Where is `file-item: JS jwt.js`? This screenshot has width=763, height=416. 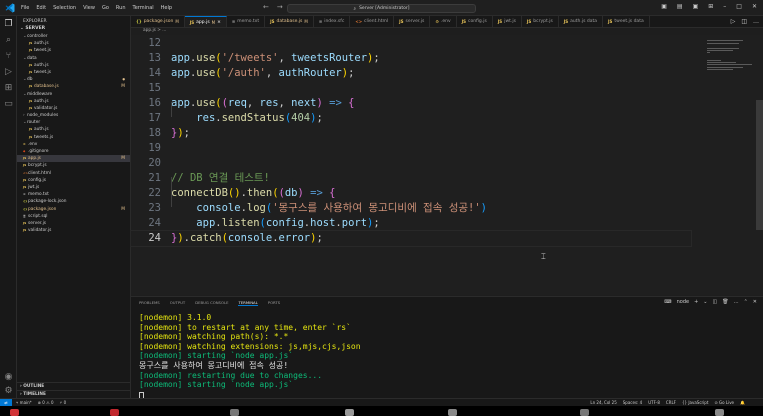
file-item: JS jwt.js is located at coordinates (73, 187).